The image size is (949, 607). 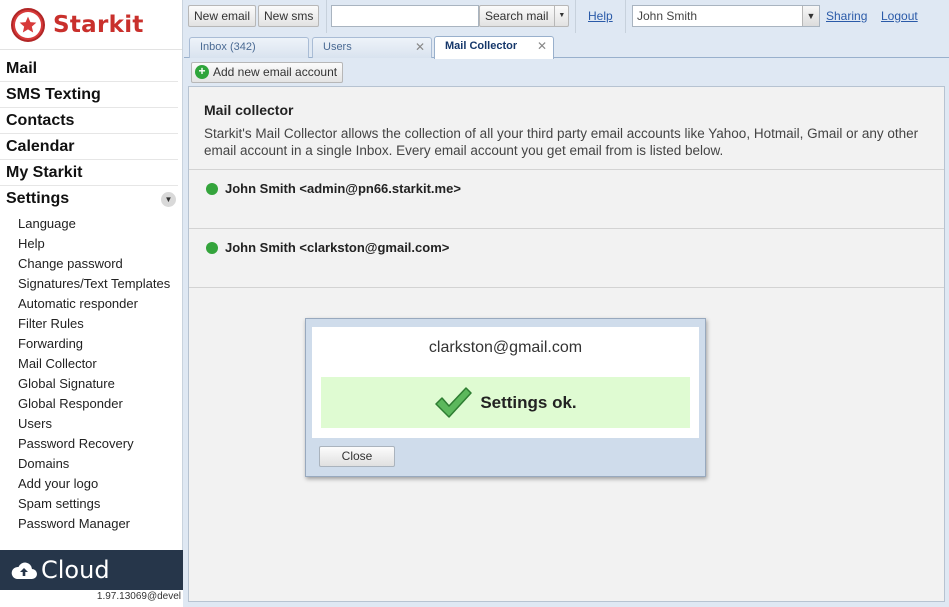 I want to click on brand-name: Starkit, so click(x=98, y=24).